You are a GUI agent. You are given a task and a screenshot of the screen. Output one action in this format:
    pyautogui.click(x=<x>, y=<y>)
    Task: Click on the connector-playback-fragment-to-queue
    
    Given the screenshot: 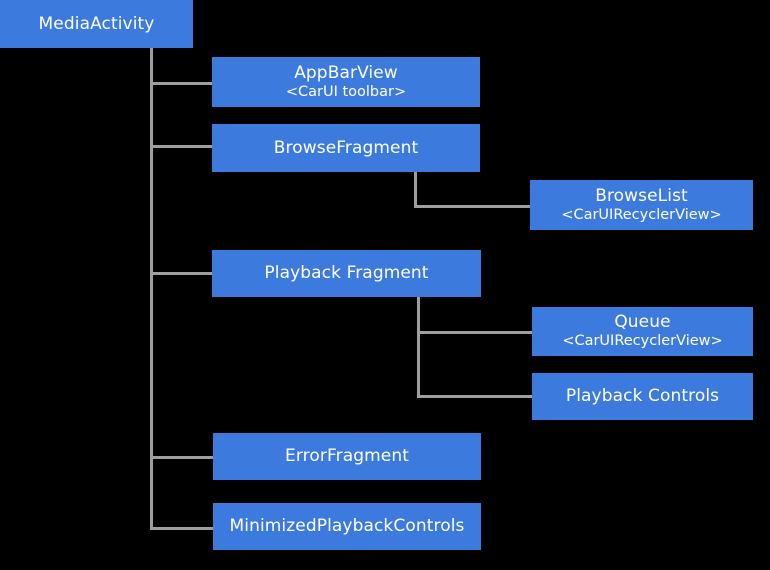 What is the action you would take?
    pyautogui.click(x=475, y=332)
    